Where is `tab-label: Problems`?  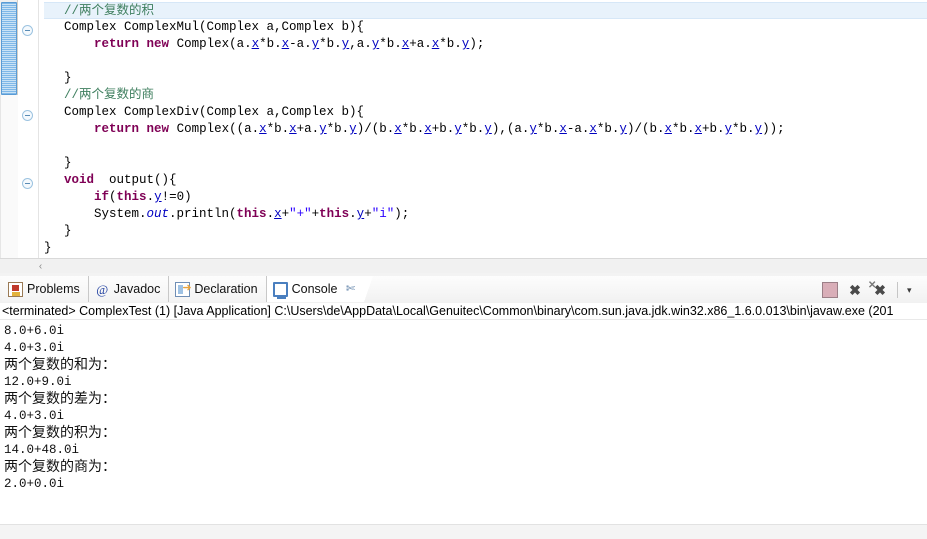 tab-label: Problems is located at coordinates (53, 289).